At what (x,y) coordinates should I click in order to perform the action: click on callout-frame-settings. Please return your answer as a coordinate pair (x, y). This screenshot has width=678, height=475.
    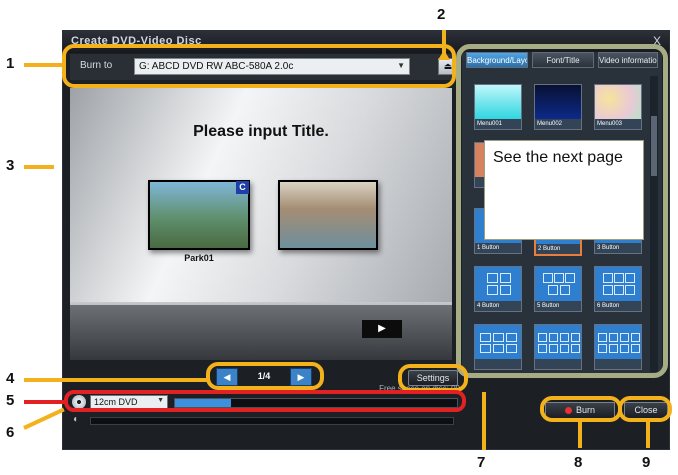
    Looking at the image, I should click on (433, 378).